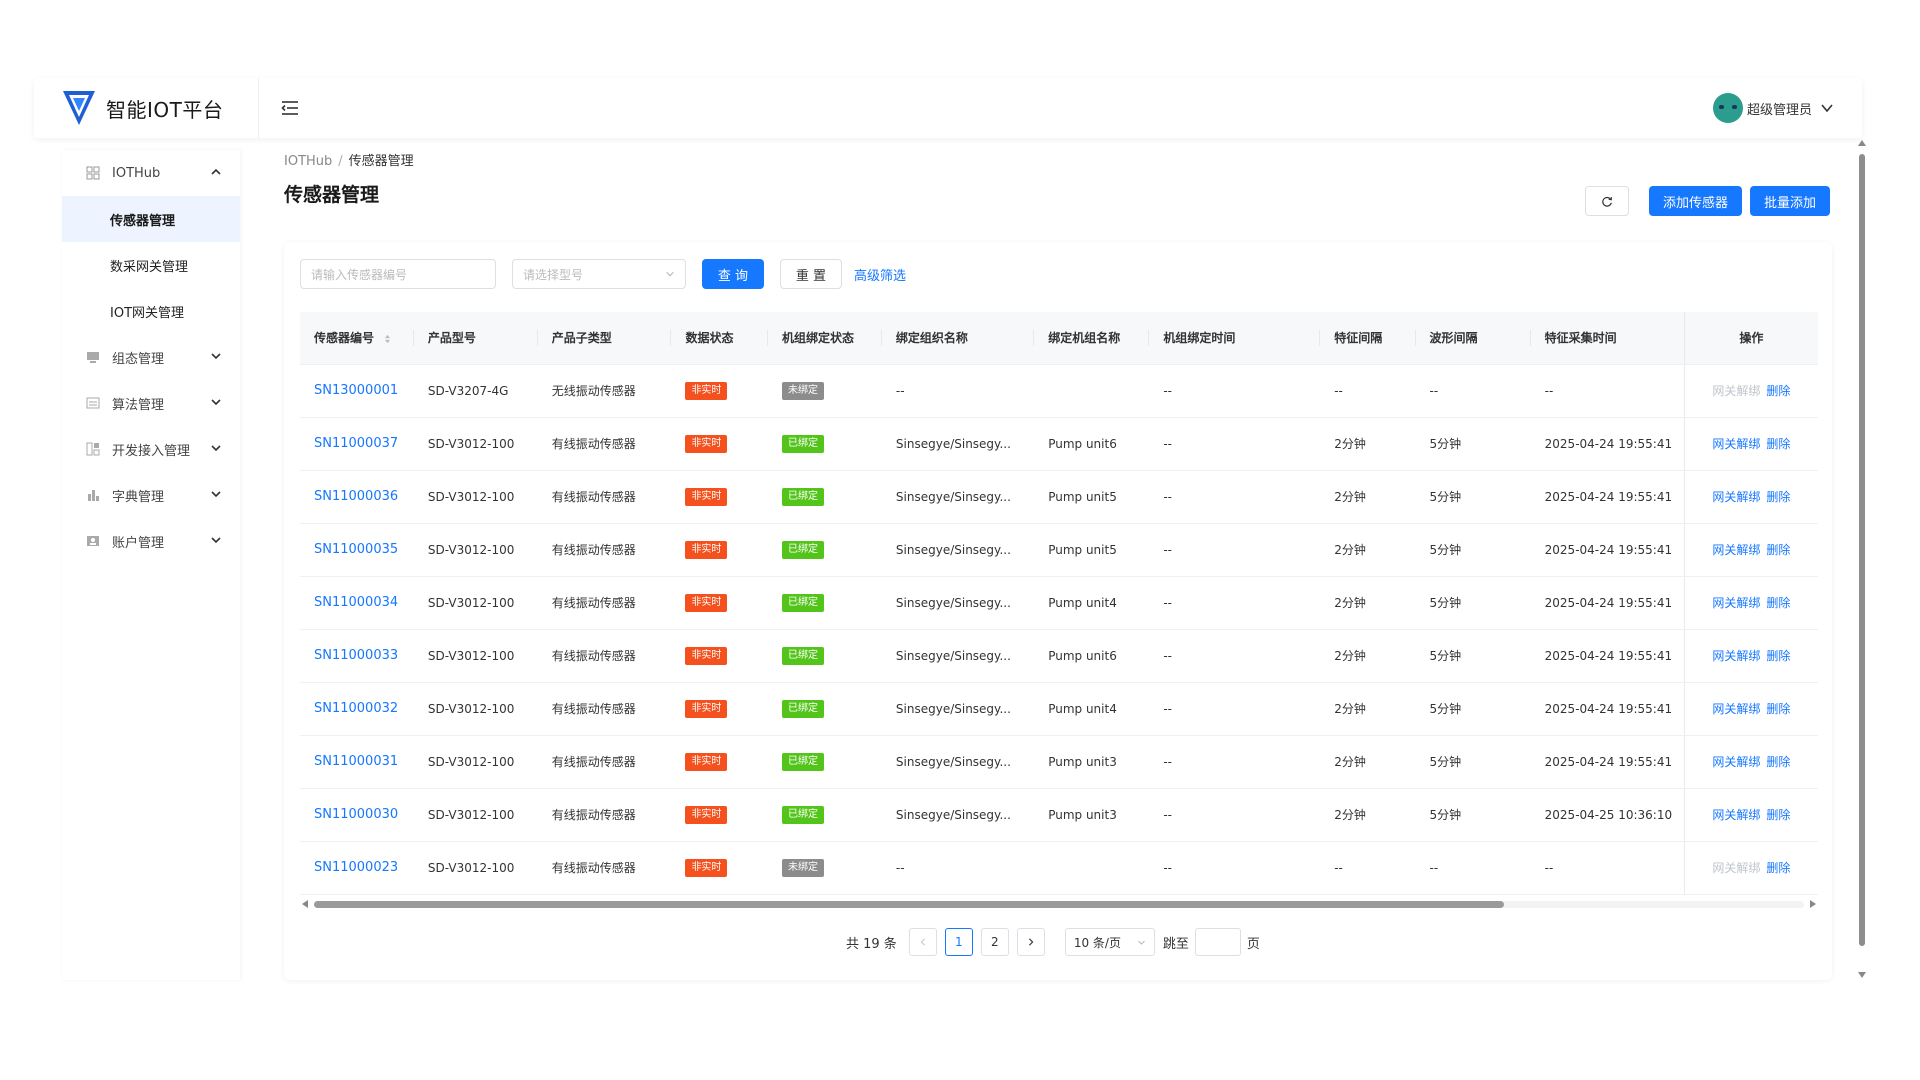  What do you see at coordinates (475, 338) in the screenshot?
I see `col-header-model: 产品型号` at bounding box center [475, 338].